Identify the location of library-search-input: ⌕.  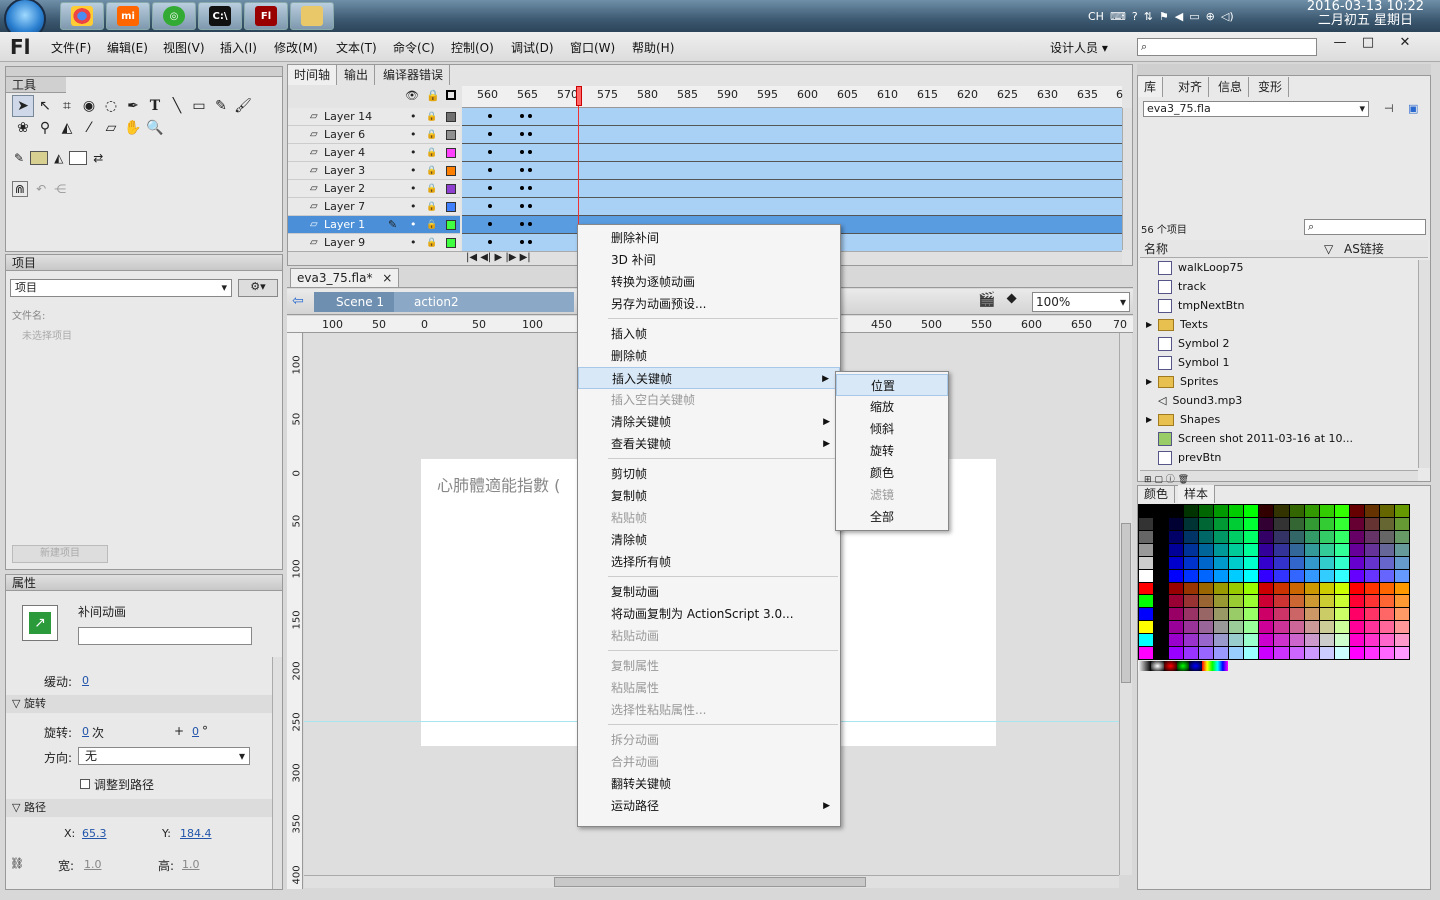
(1365, 227).